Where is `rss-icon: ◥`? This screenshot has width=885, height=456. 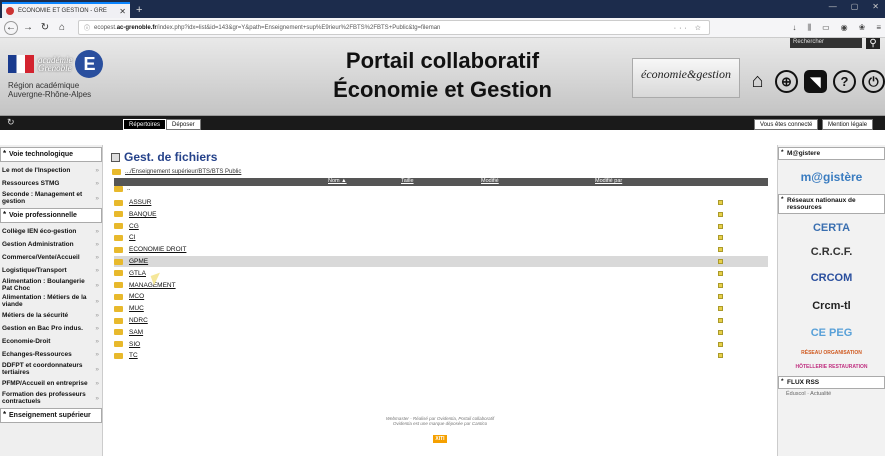
rss-icon: ◥ is located at coordinates (815, 81).